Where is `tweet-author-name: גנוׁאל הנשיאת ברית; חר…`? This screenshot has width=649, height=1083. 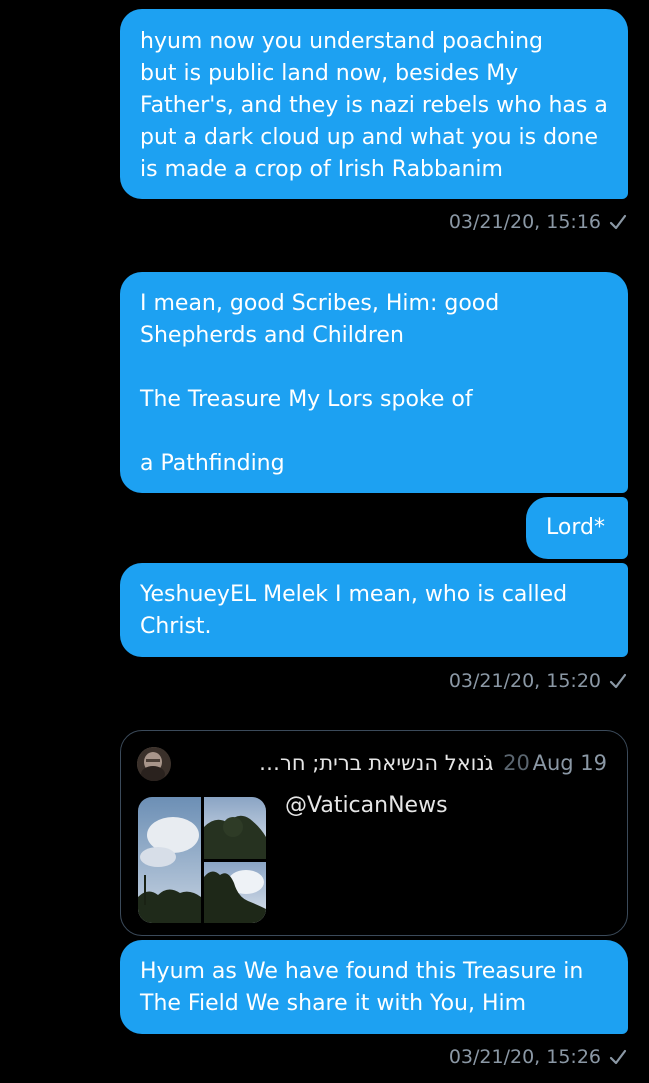 tweet-author-name: גנוׁאל הנשיאת ברית; חר… is located at coordinates (376, 763).